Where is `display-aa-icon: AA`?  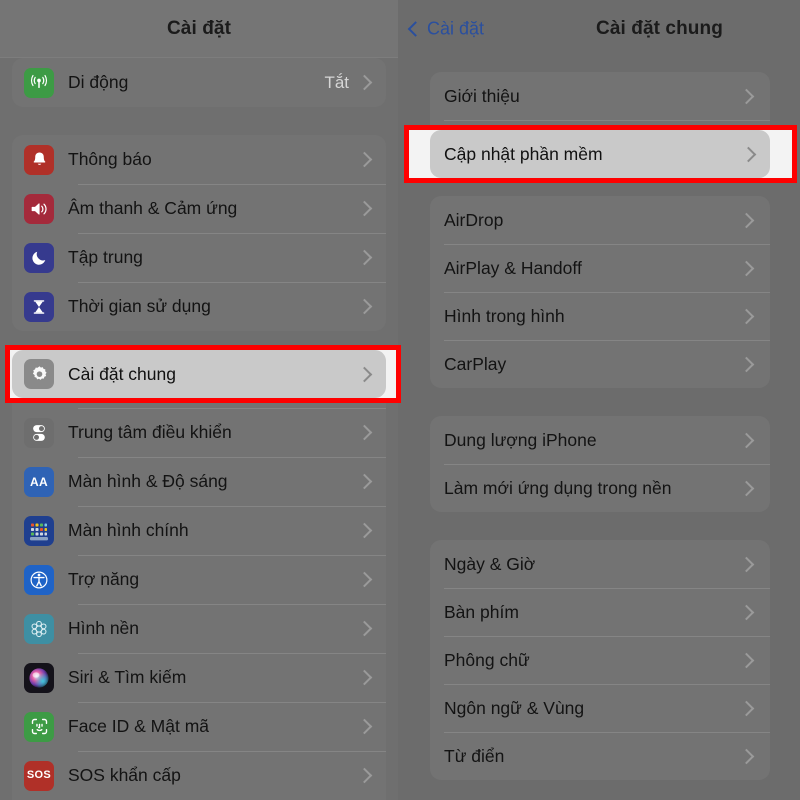 display-aa-icon: AA is located at coordinates (39, 481).